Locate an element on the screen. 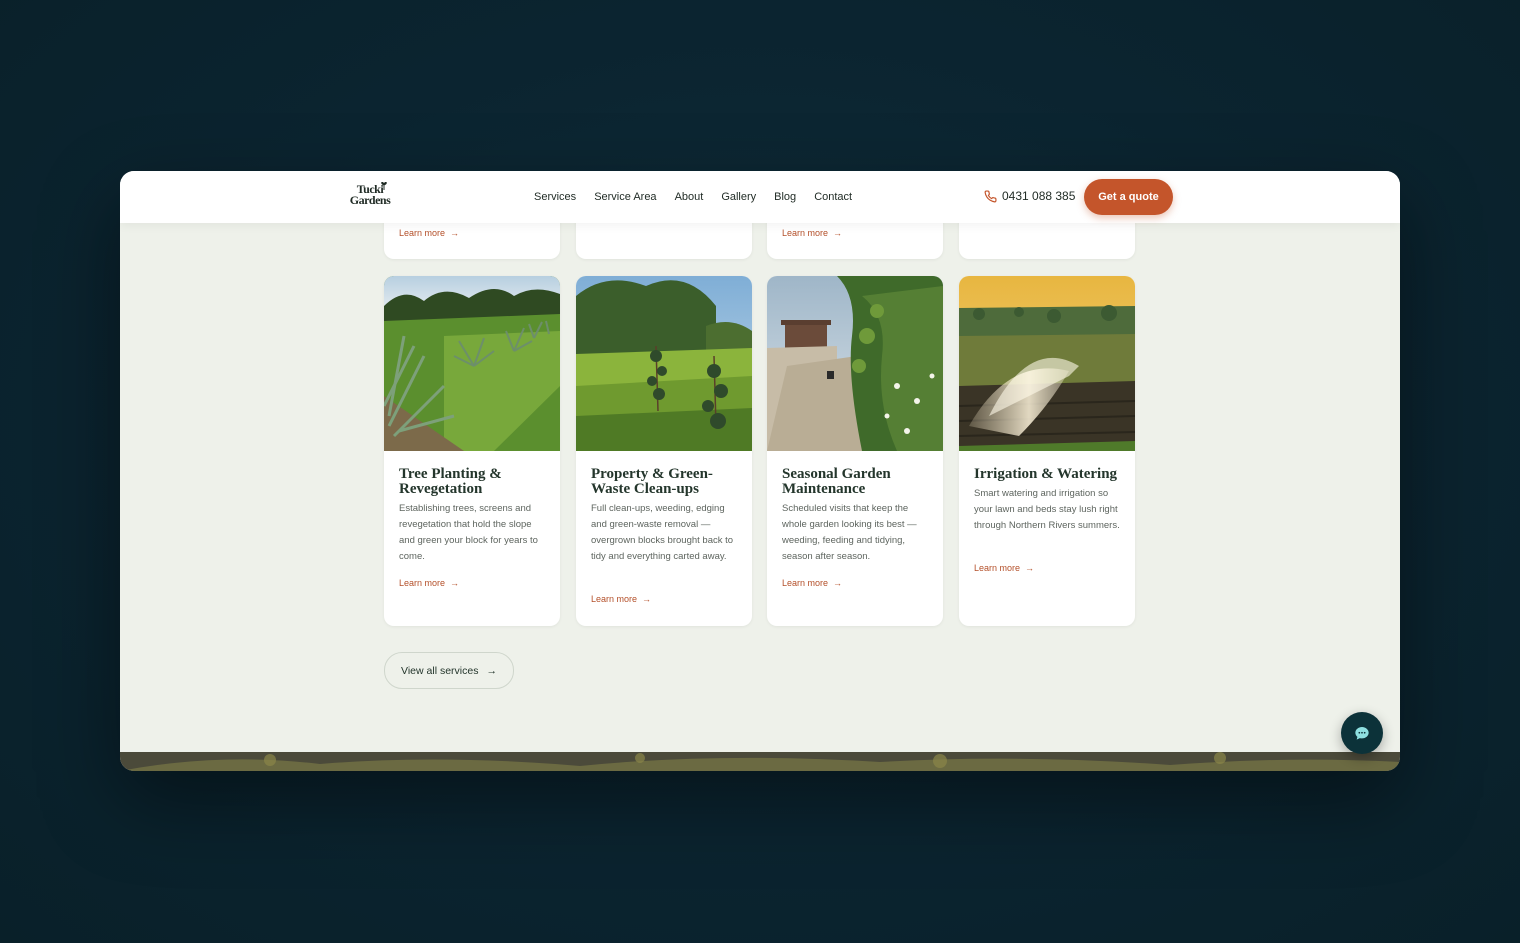 The width and height of the screenshot is (1520, 943). view-all-services-button: View all services → is located at coordinates (449, 670).